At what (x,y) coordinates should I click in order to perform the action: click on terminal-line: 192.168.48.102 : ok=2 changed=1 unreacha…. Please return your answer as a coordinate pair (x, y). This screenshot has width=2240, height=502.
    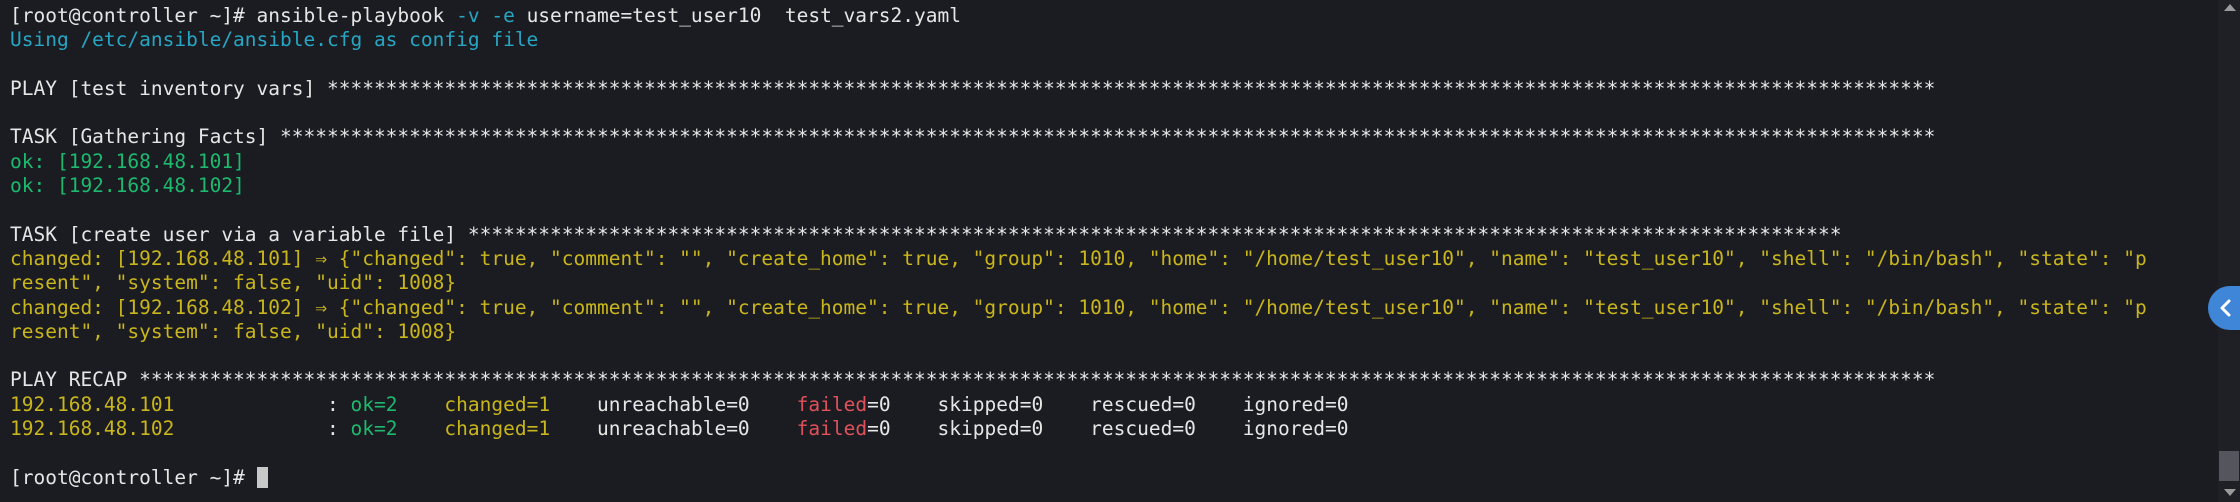
    Looking at the image, I should click on (1110, 429).